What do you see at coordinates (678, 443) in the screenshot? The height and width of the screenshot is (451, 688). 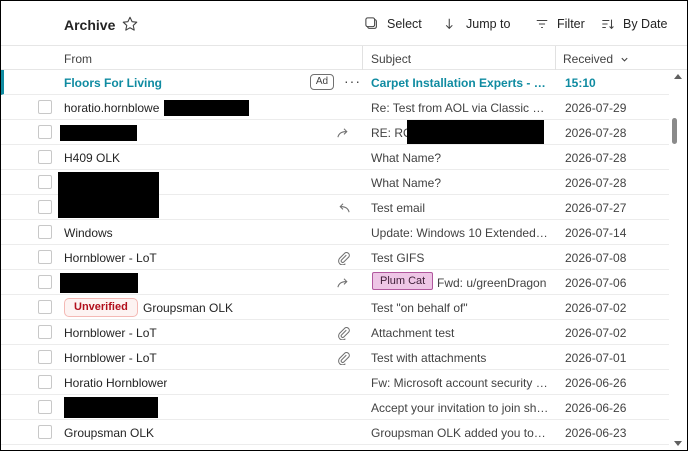 I see `scroll-down-arrow-icon` at bounding box center [678, 443].